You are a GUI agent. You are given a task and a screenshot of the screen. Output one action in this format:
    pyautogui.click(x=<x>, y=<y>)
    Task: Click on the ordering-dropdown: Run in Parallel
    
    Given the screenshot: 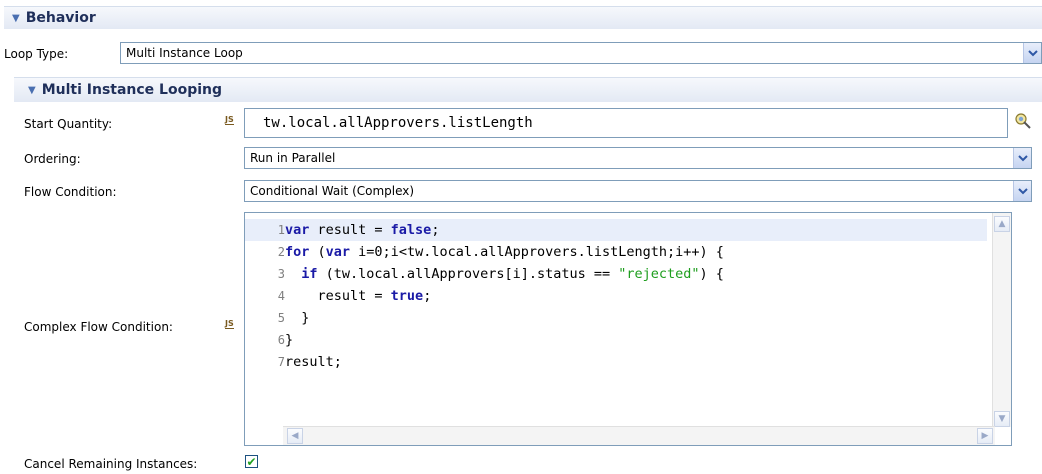 What is the action you would take?
    pyautogui.click(x=638, y=158)
    